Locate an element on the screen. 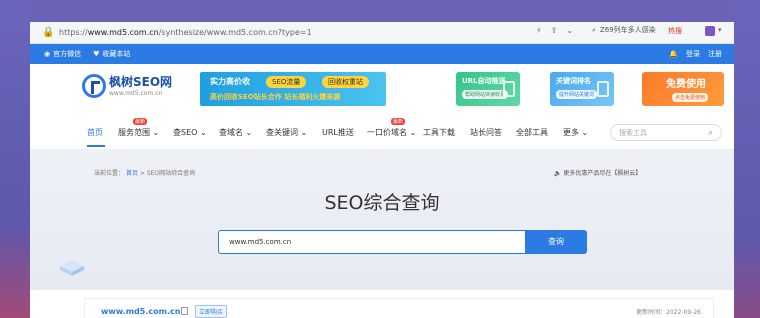 Image resolution: width=760 pixels, height=318 pixels. nav-all-tools: 全部工具 is located at coordinates (532, 132).